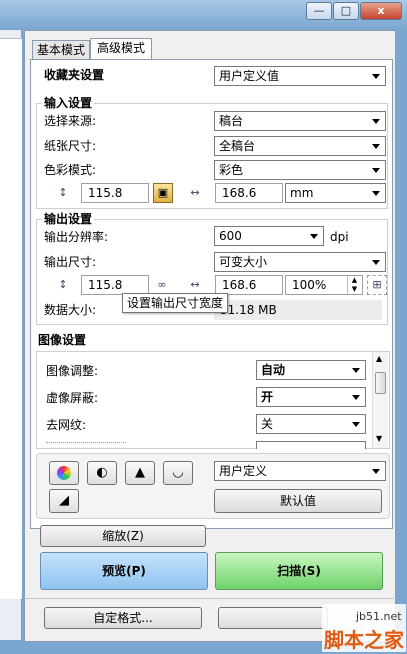 Image resolution: width=407 pixels, height=654 pixels. Describe the element at coordinates (273, 618) in the screenshot. I see `partially-hidden-button` at that location.